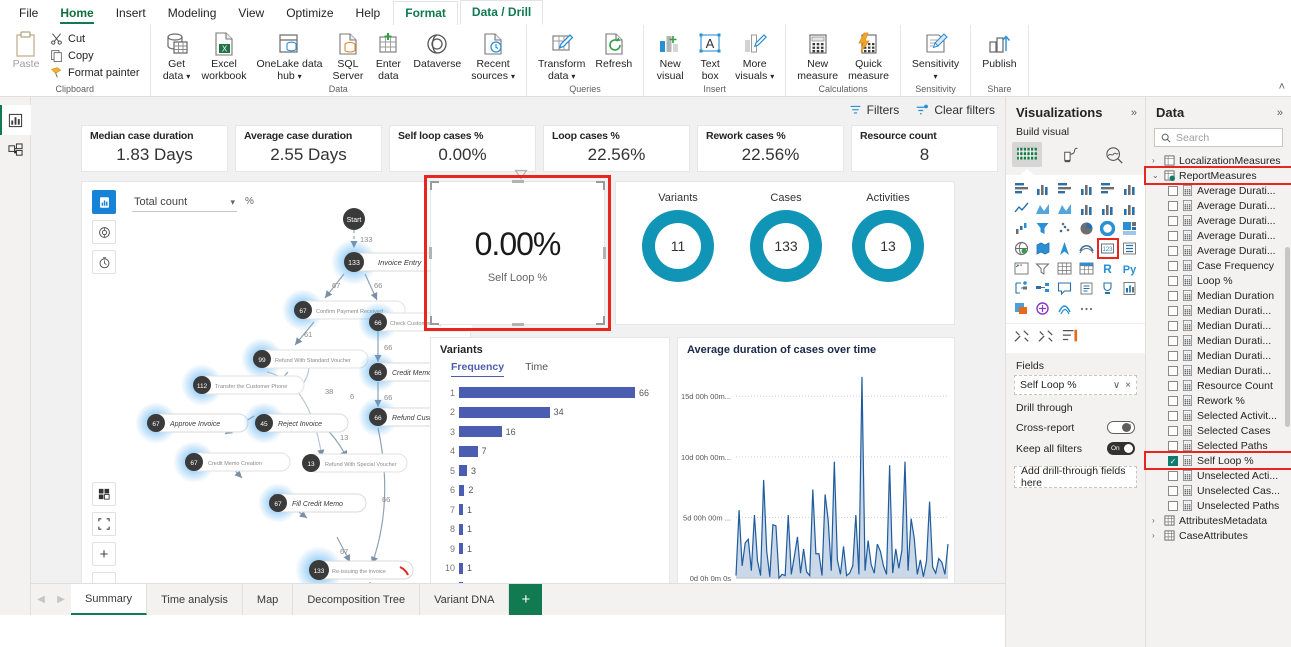 The height and width of the screenshot is (647, 1291). I want to click on more-options-icon, so click(1086, 308).